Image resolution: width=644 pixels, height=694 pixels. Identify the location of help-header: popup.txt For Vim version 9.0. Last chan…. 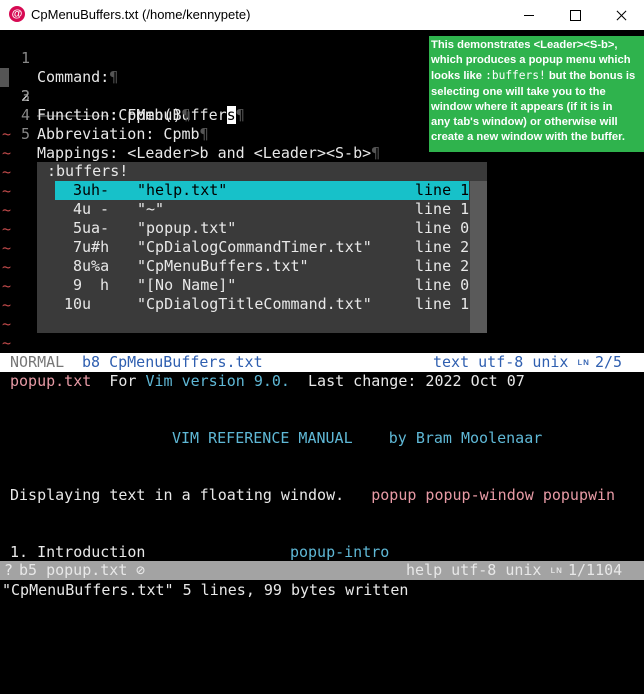
(267, 381).